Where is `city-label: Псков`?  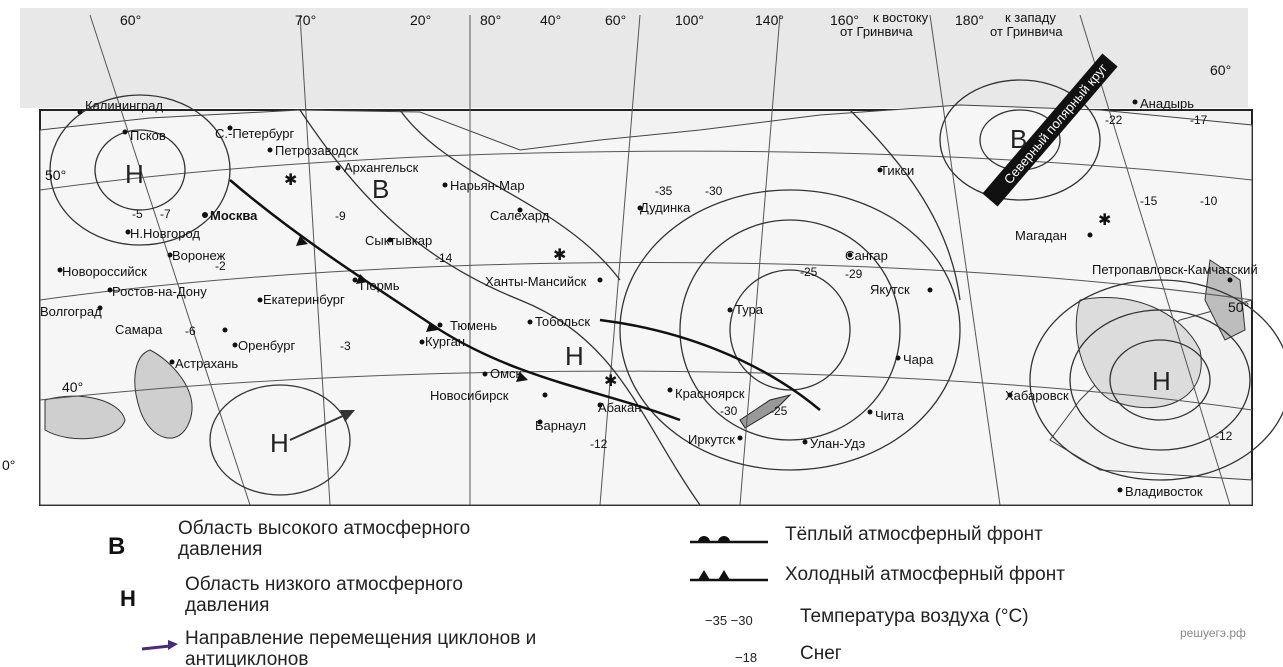 city-label: Псков is located at coordinates (148, 135).